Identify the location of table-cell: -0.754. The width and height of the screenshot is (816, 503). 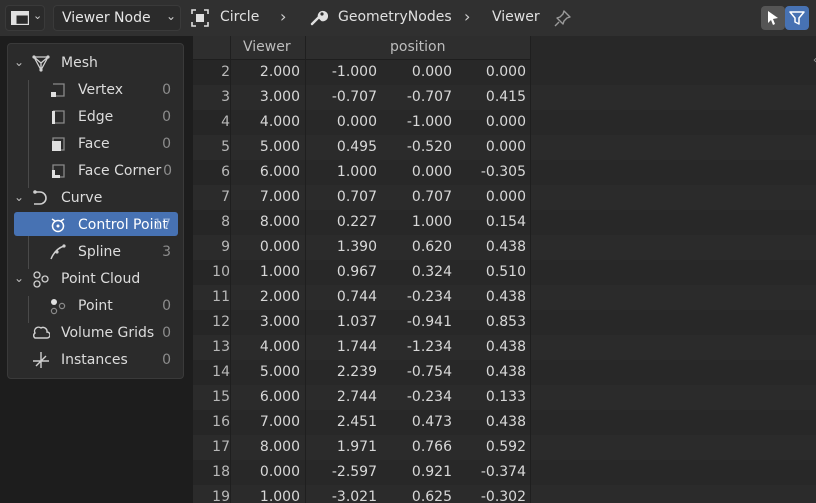
(429, 372).